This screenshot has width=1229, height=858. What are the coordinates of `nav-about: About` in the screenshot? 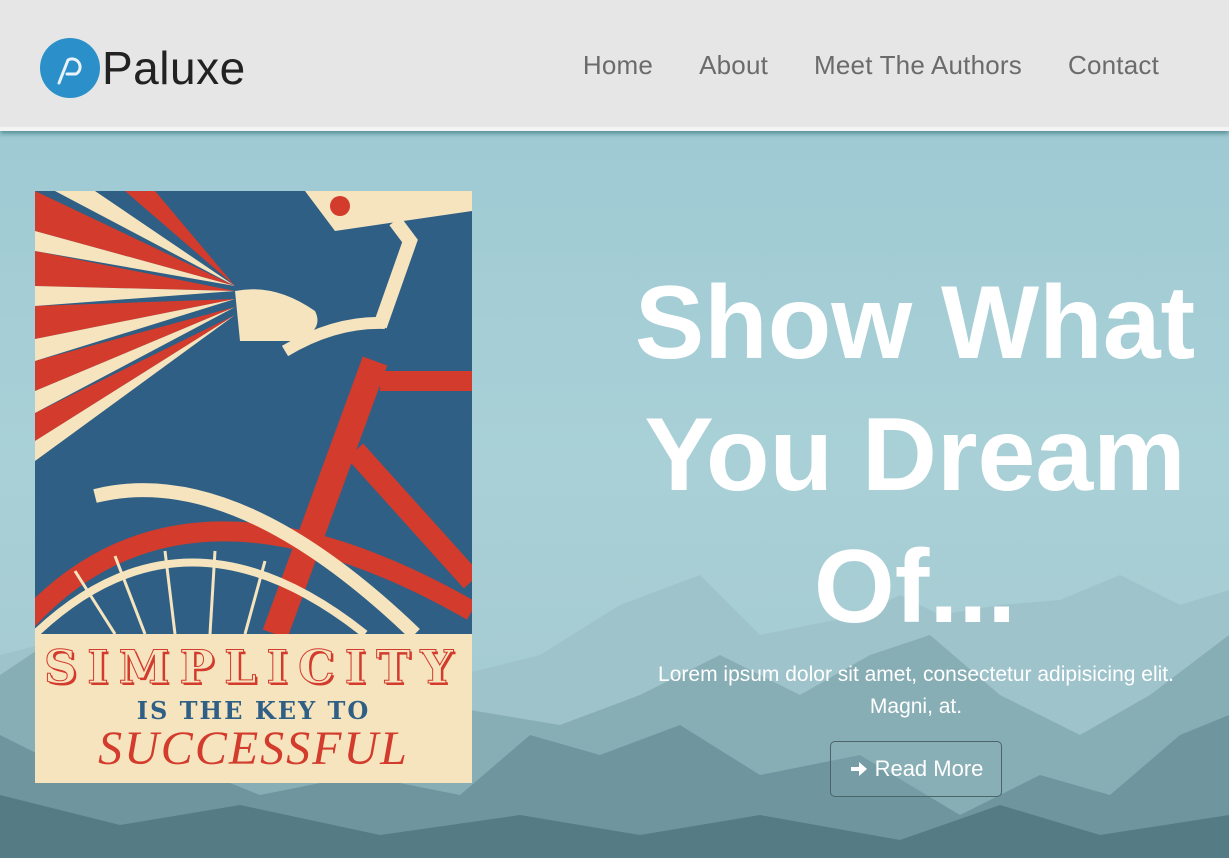 It's located at (733, 65).